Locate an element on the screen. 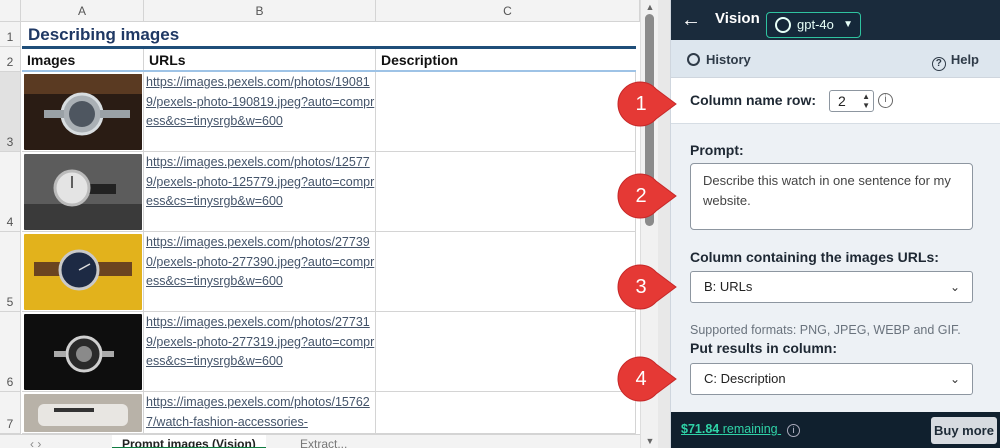  row-header-3: 3 is located at coordinates (10, 112).